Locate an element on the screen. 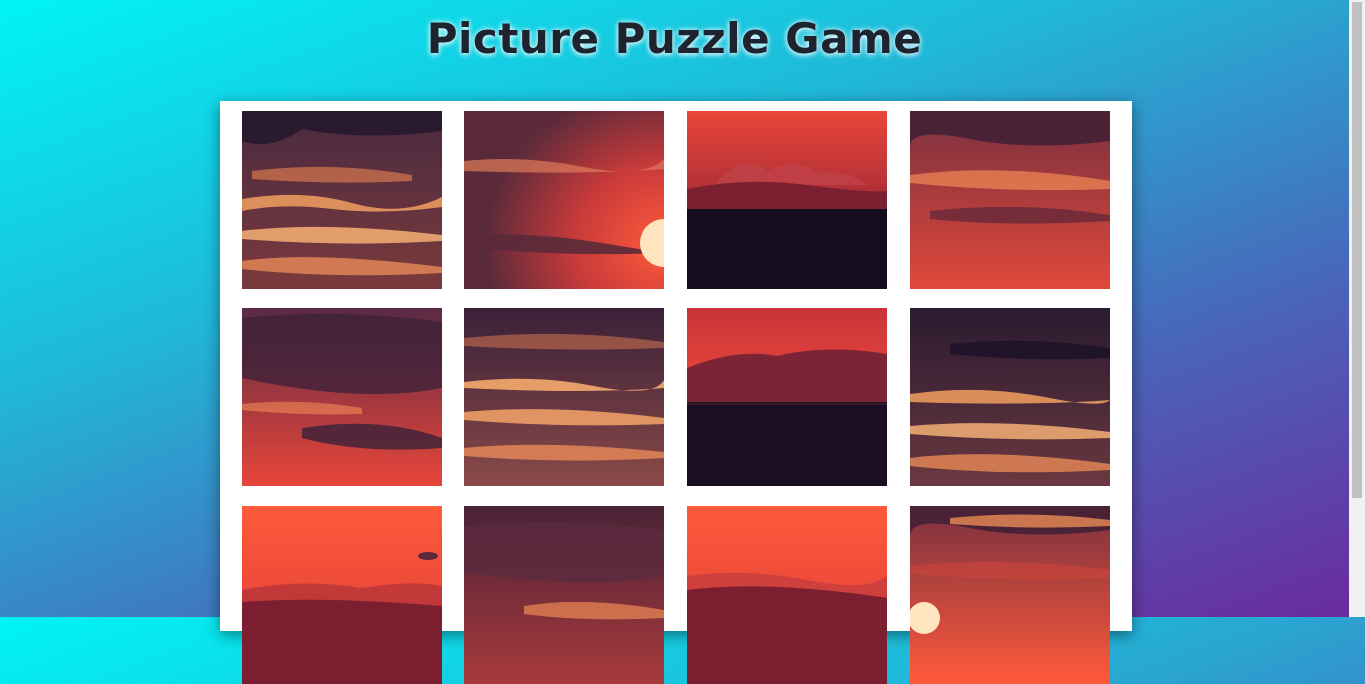 This screenshot has height=684, width=1365. scrollbar-thumb is located at coordinates (1357, 250).